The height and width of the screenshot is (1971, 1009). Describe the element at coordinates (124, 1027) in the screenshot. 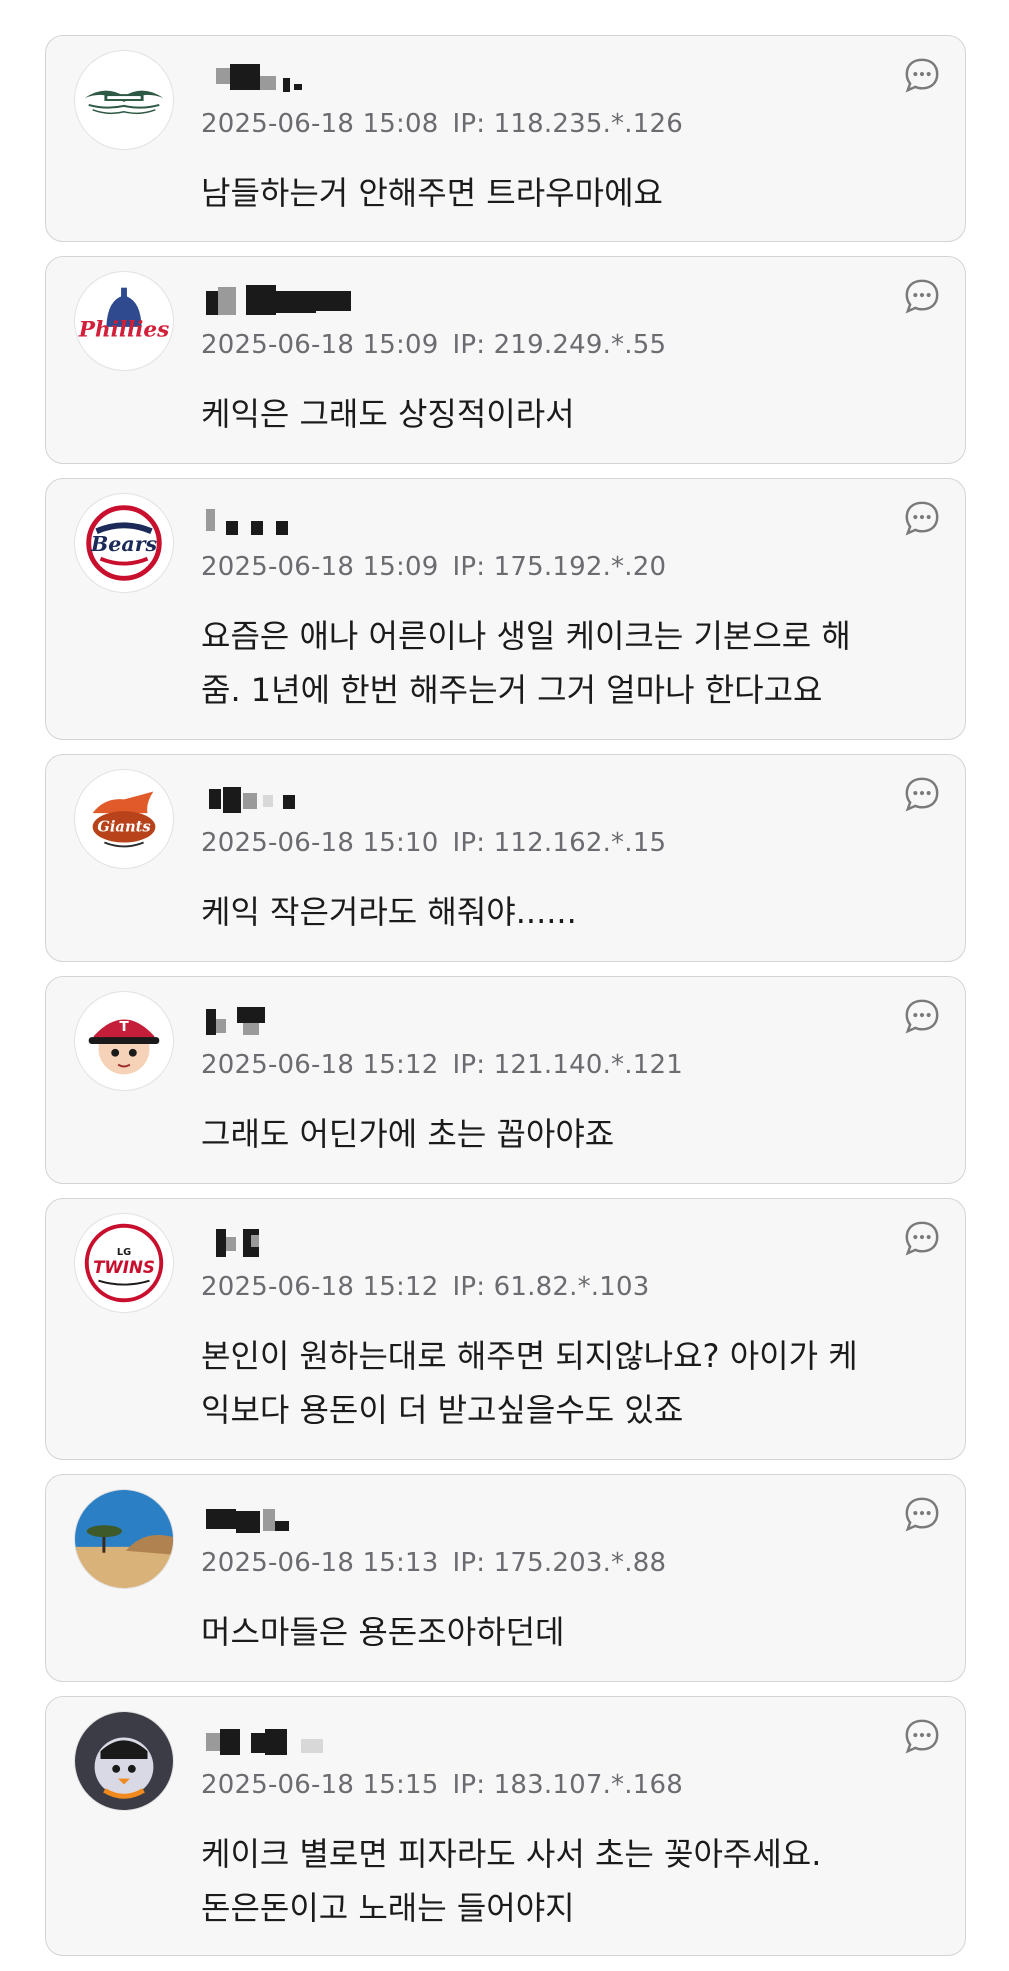

I see `svg-text: T` at that location.